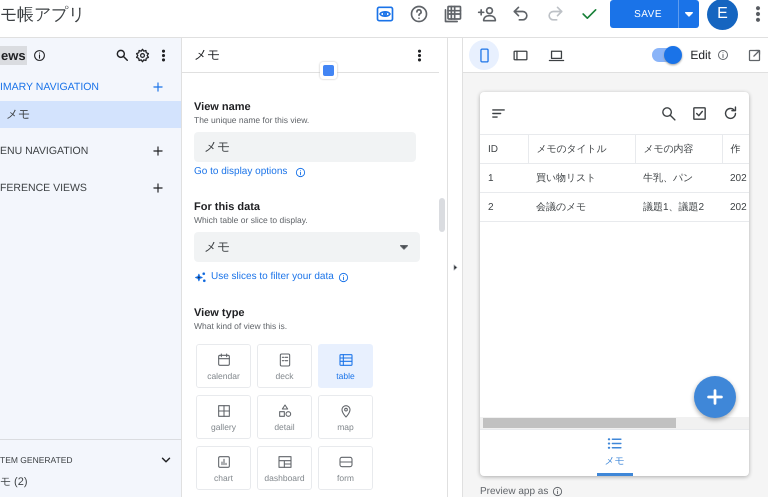 This screenshot has height=497, width=768. I want to click on calendar-icon, so click(224, 360).